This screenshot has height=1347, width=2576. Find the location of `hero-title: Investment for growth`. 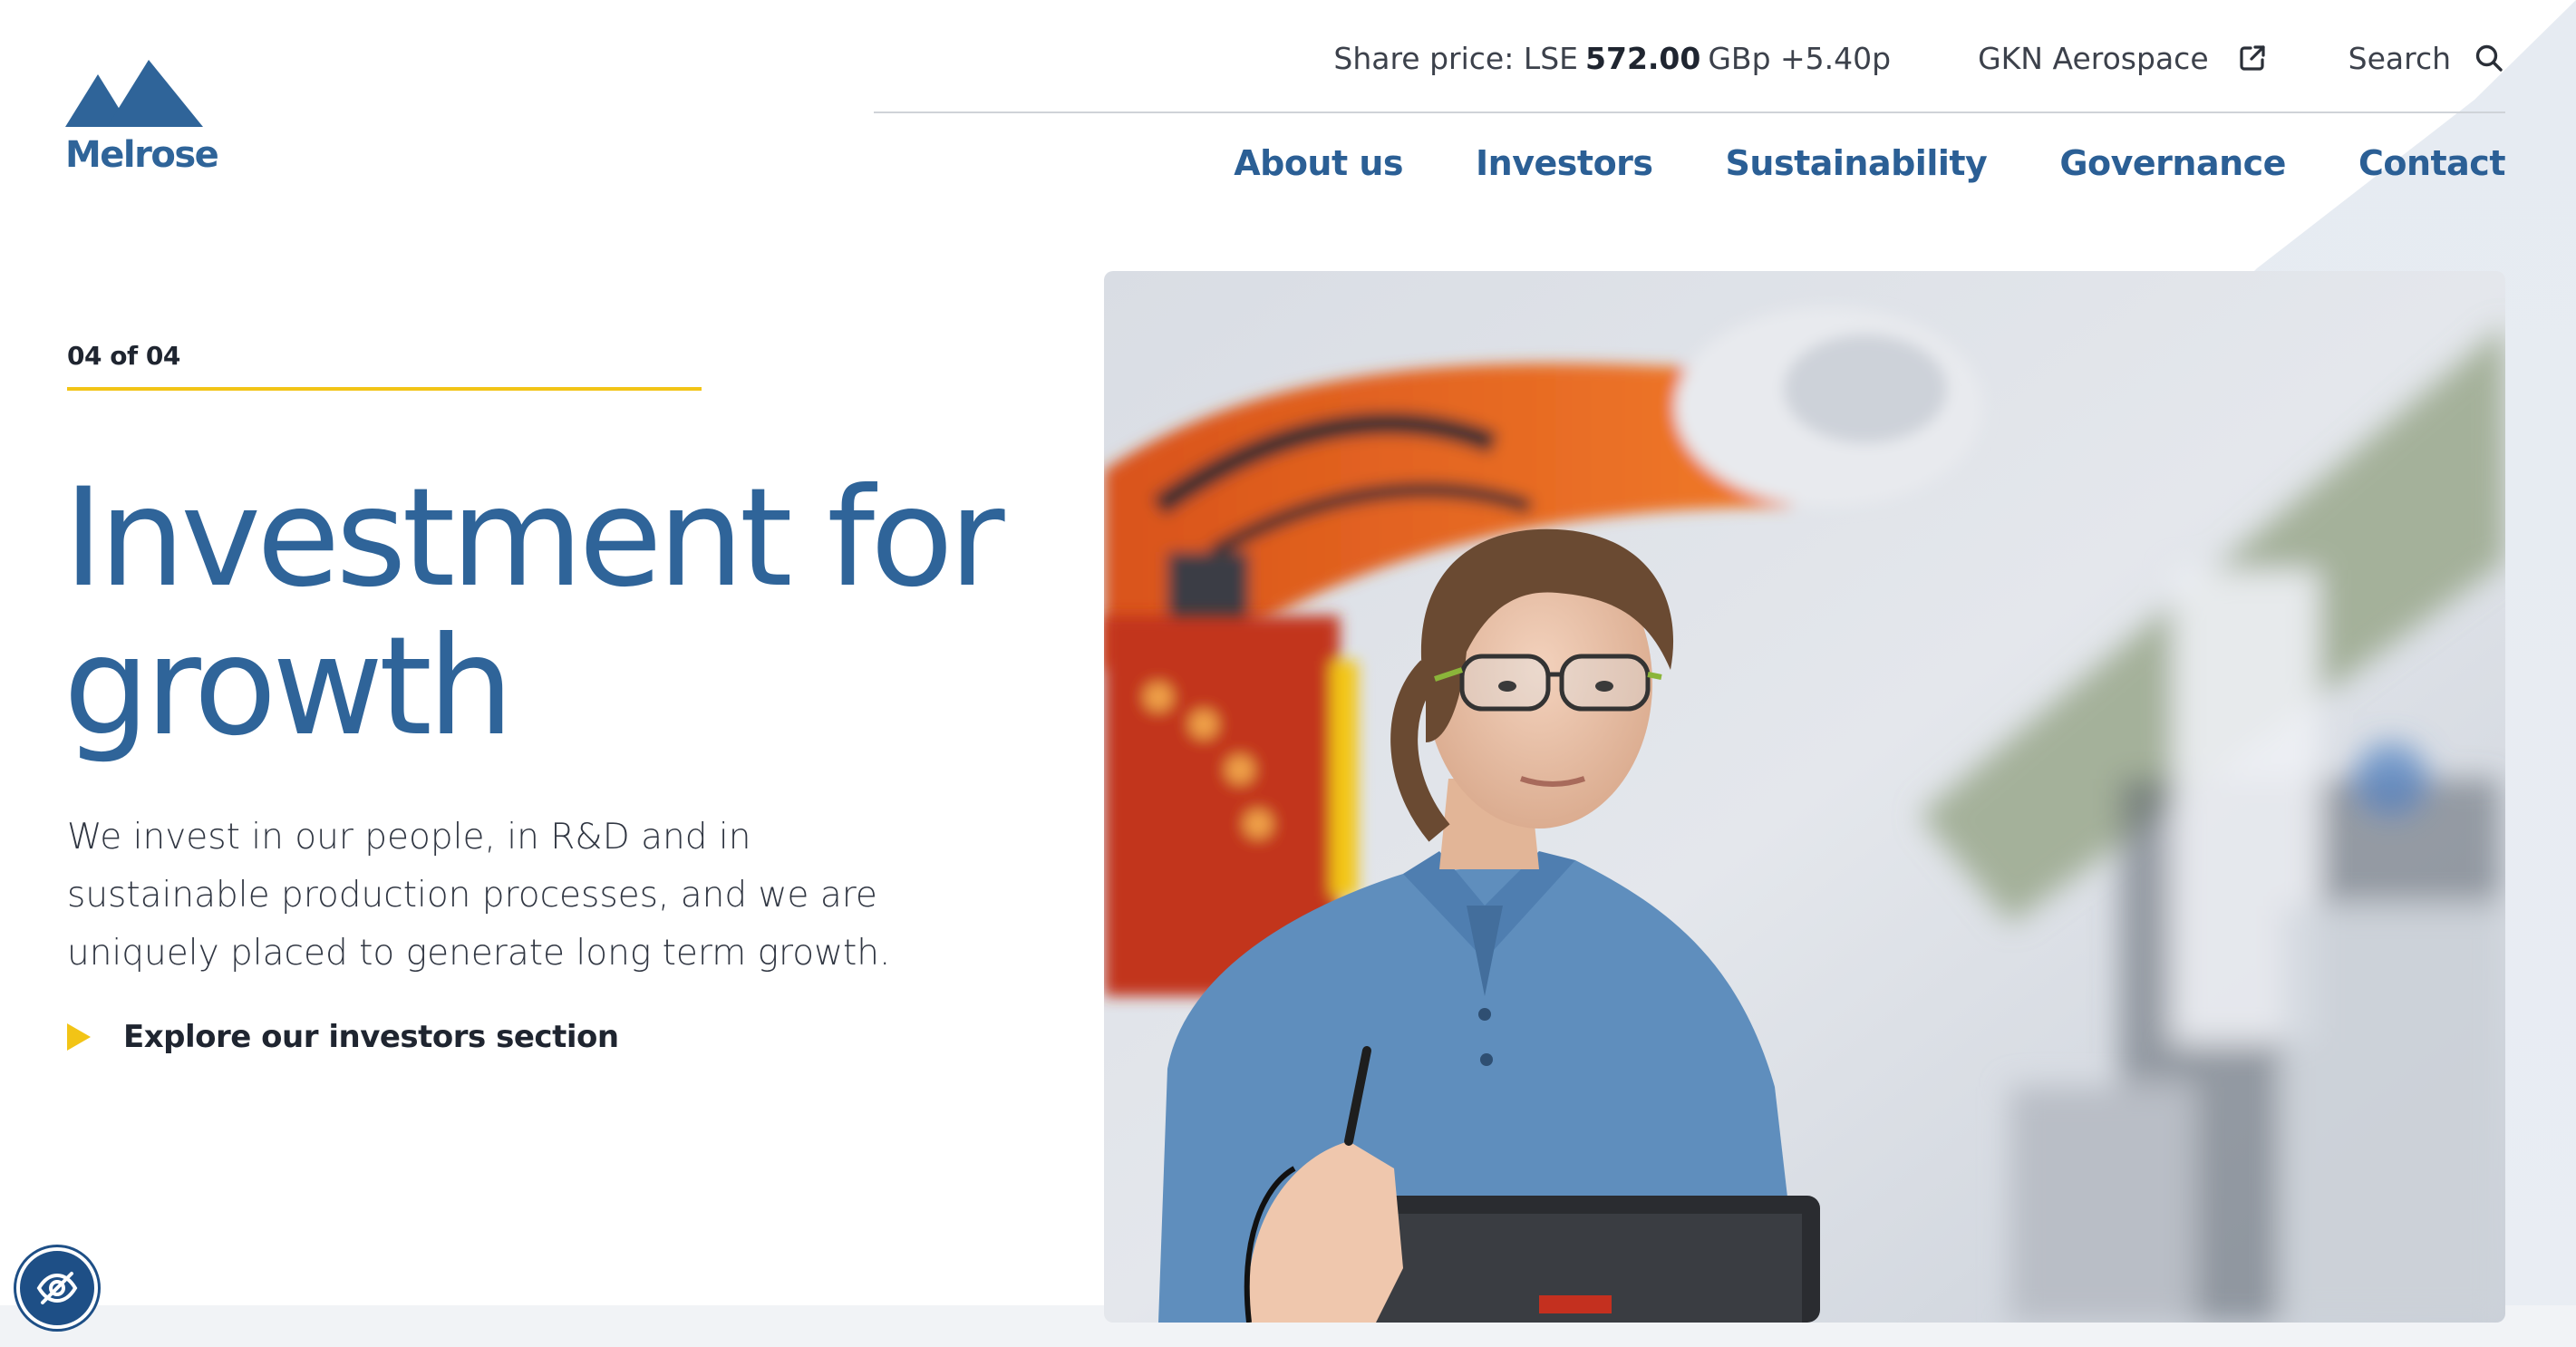

hero-title: Investment for growth is located at coordinates (543, 613).